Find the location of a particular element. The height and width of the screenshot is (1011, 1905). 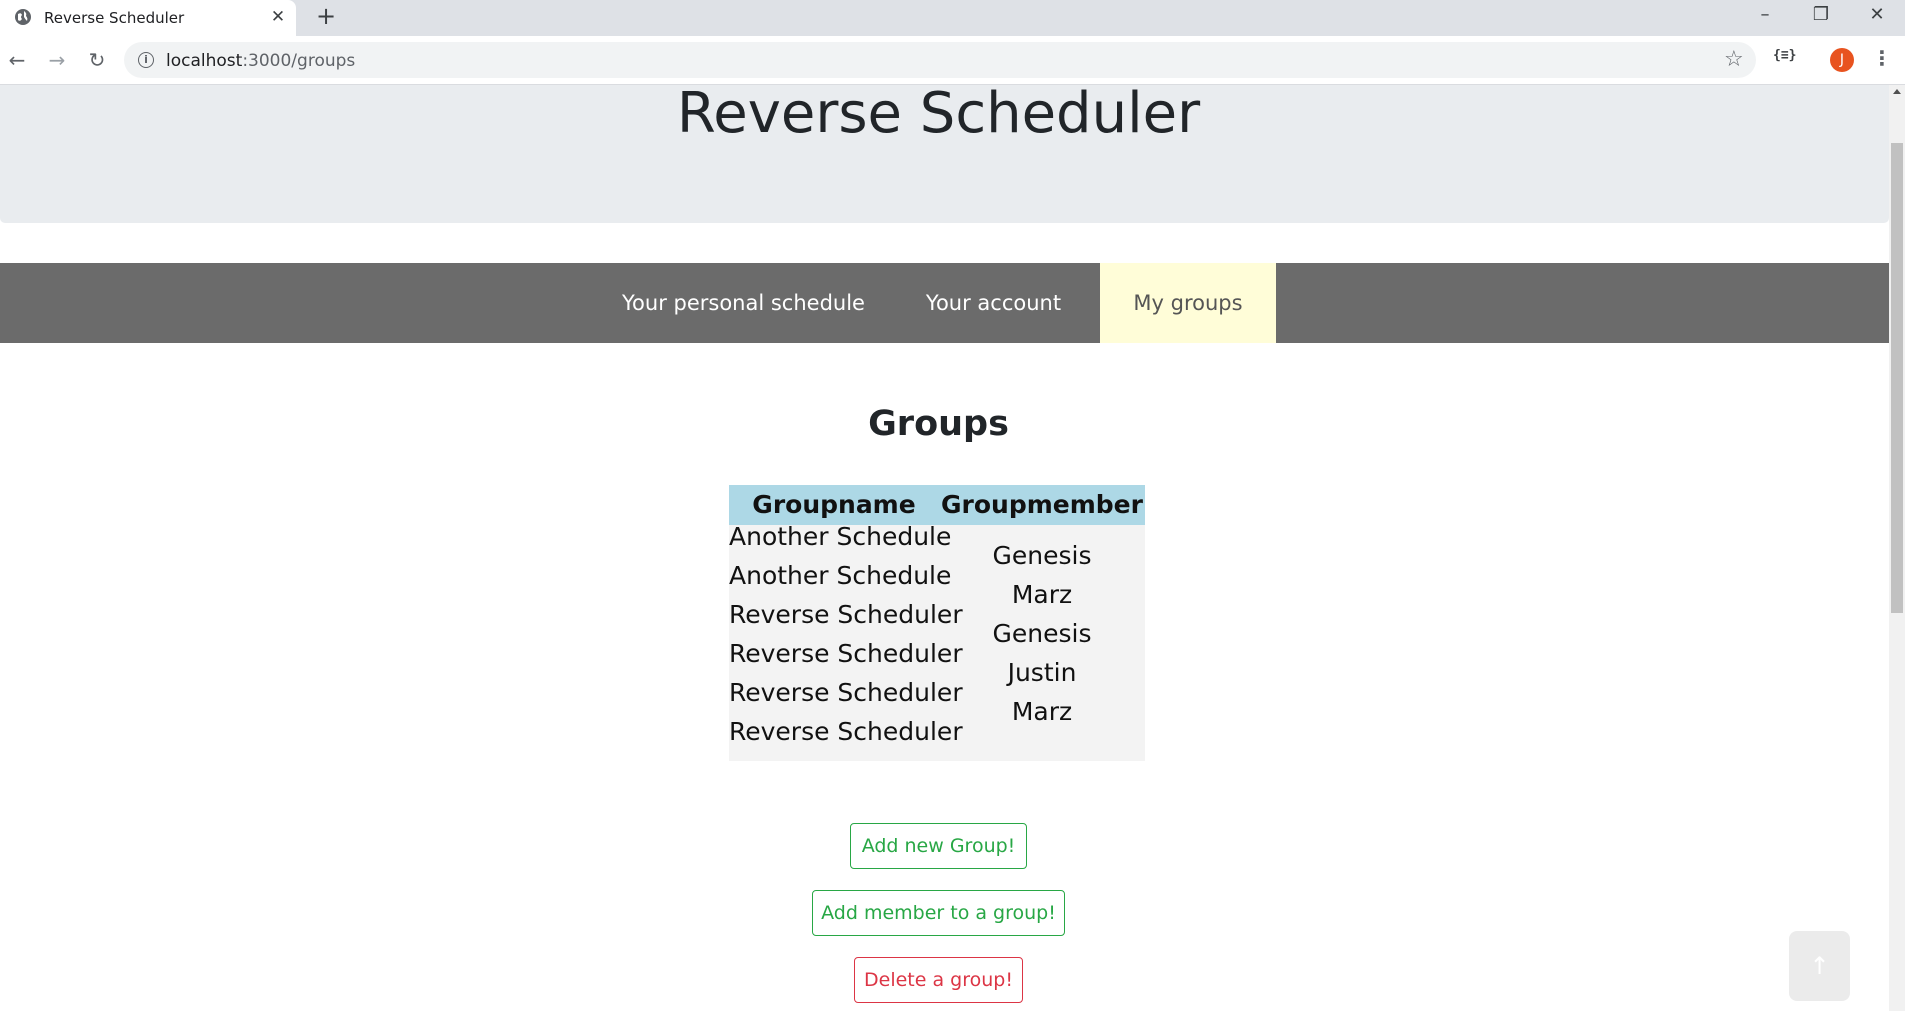

groupmember-cell: Justin is located at coordinates (1042, 672).